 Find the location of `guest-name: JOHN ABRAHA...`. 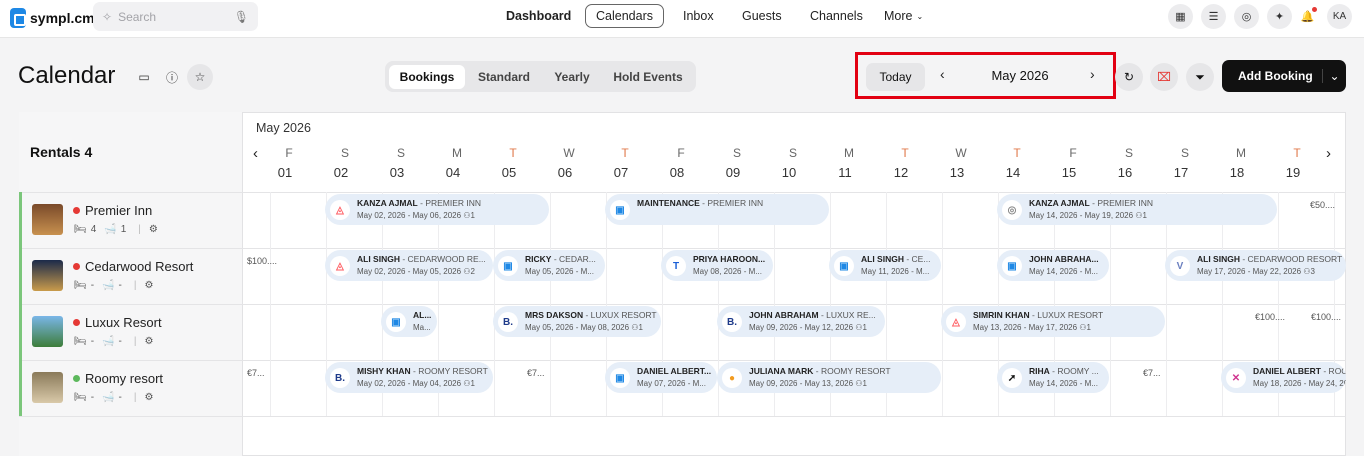

guest-name: JOHN ABRAHA... is located at coordinates (1064, 259).